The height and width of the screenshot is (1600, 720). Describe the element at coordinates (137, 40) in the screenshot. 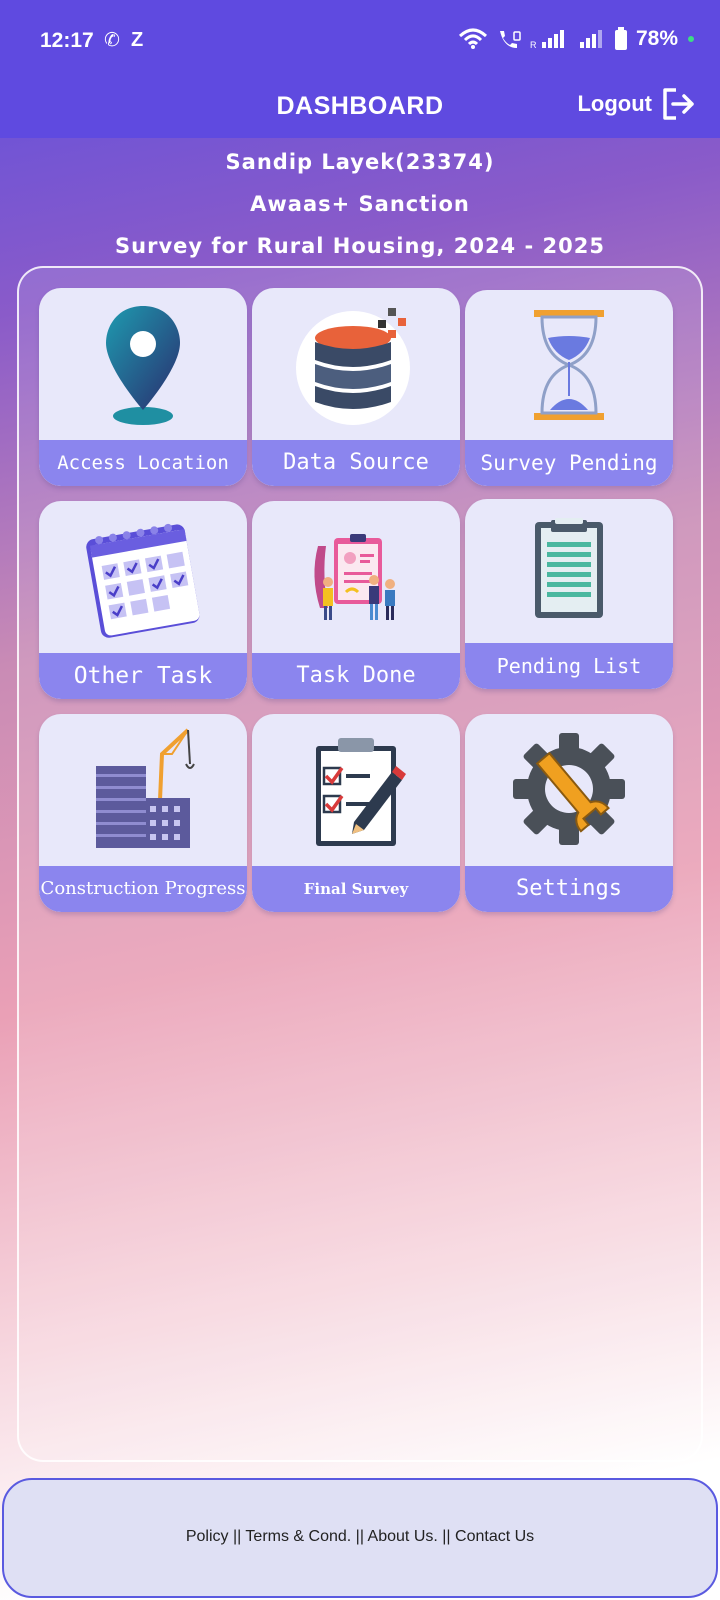

I see `status-z-indicator: Z` at that location.